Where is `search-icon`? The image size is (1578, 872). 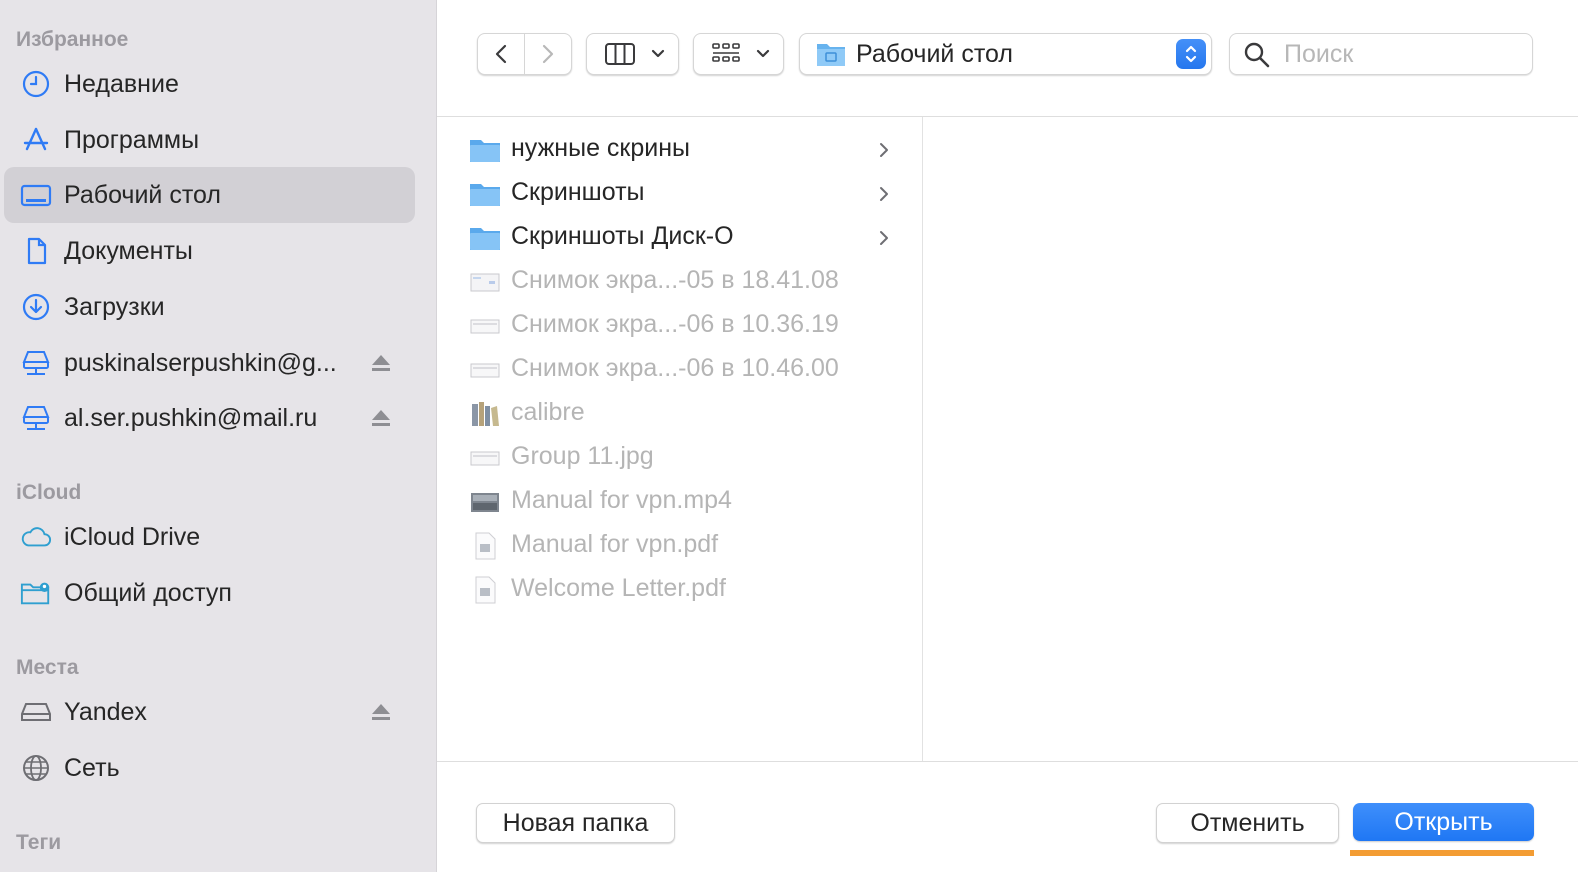
search-icon is located at coordinates (1257, 55).